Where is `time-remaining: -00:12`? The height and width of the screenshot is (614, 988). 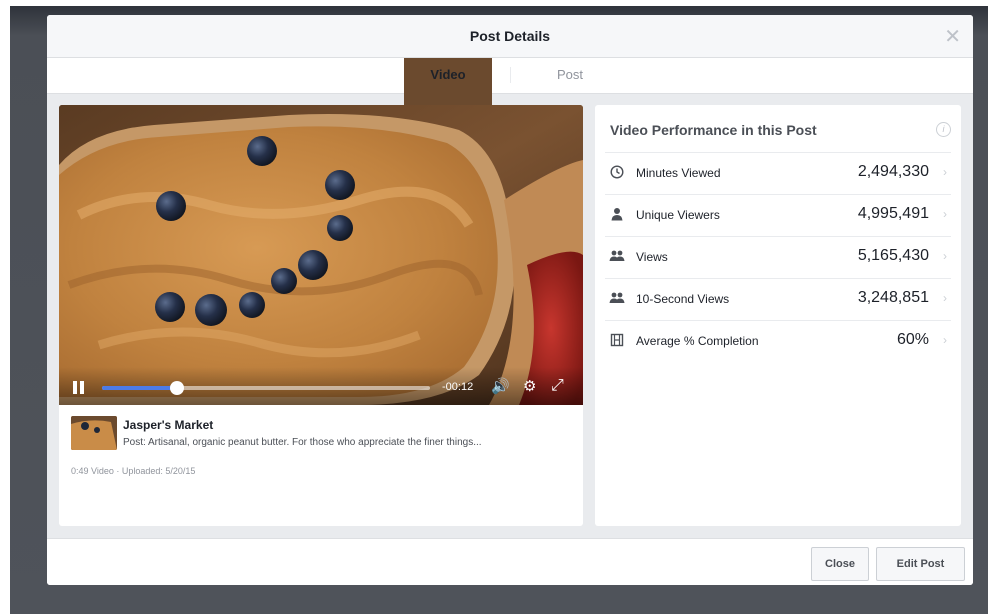 time-remaining: -00:12 is located at coordinates (458, 387).